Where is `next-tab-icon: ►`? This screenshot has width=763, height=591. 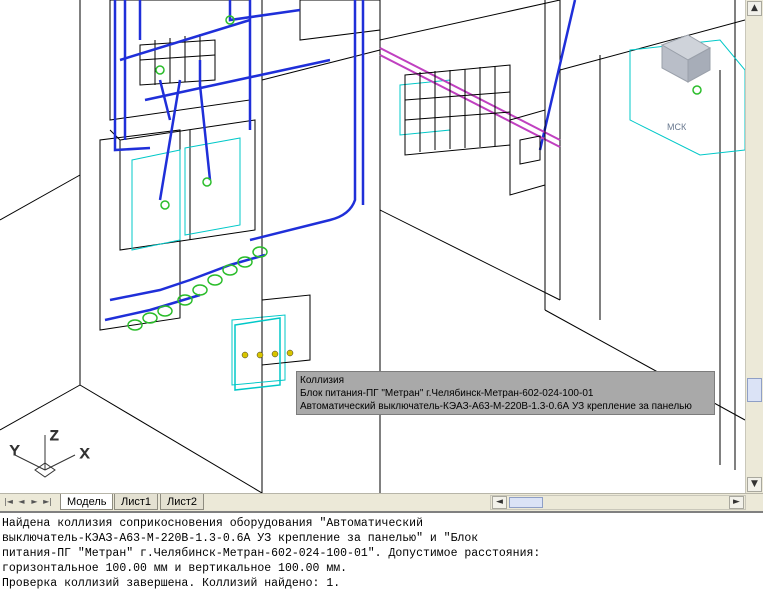
next-tab-icon: ► is located at coordinates (34, 502).